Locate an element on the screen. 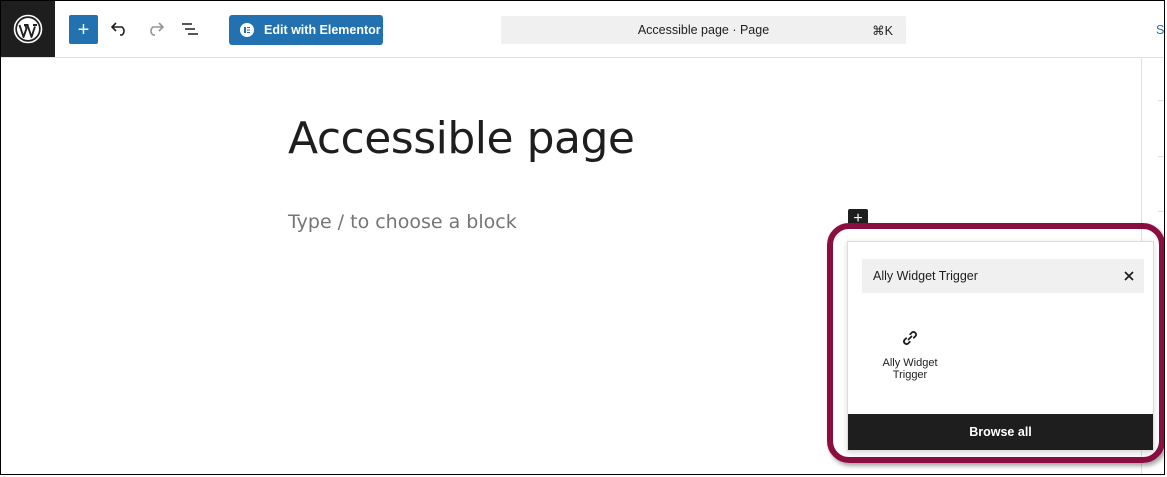 The height and width of the screenshot is (477, 1167). quick-inserter-popover: Ally Widget Trigger Browse all is located at coordinates (1000, 346).